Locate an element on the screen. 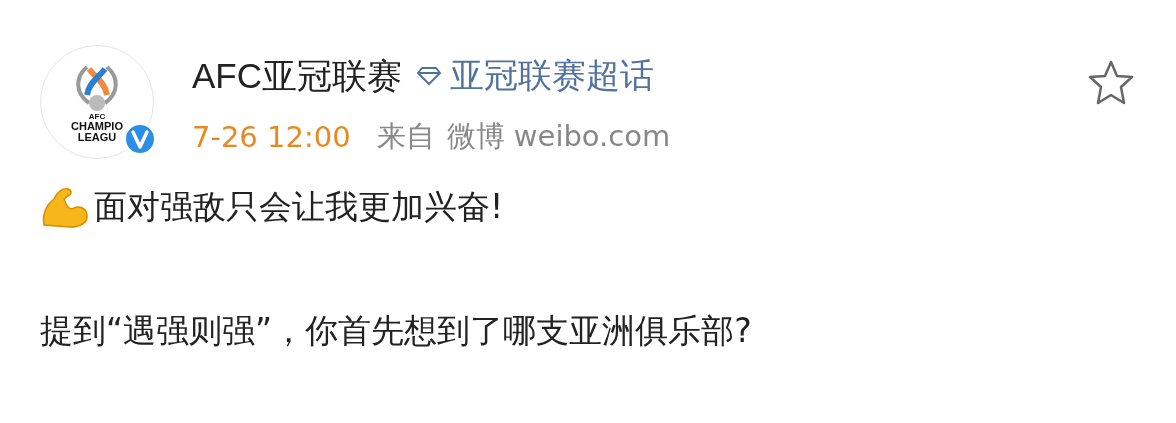 The image size is (1176, 423). logo-text: AFC is located at coordinates (97, 117).